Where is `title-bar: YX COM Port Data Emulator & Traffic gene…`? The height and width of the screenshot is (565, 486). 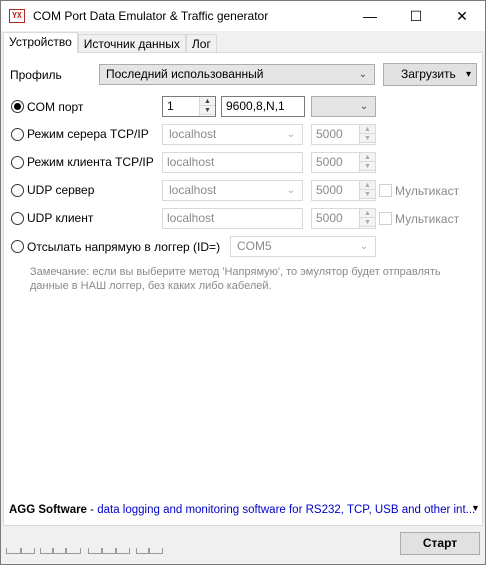
title-bar: YX COM Port Data Emulator & Traffic gene… is located at coordinates (243, 16).